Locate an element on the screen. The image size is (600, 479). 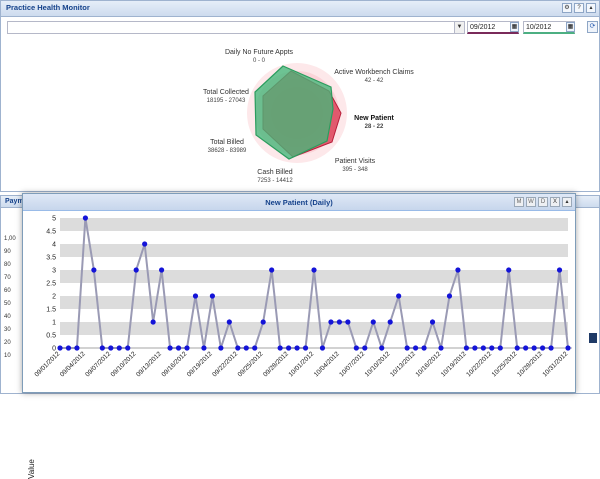
window-tools: M W D X ▴ is located at coordinates (543, 202).